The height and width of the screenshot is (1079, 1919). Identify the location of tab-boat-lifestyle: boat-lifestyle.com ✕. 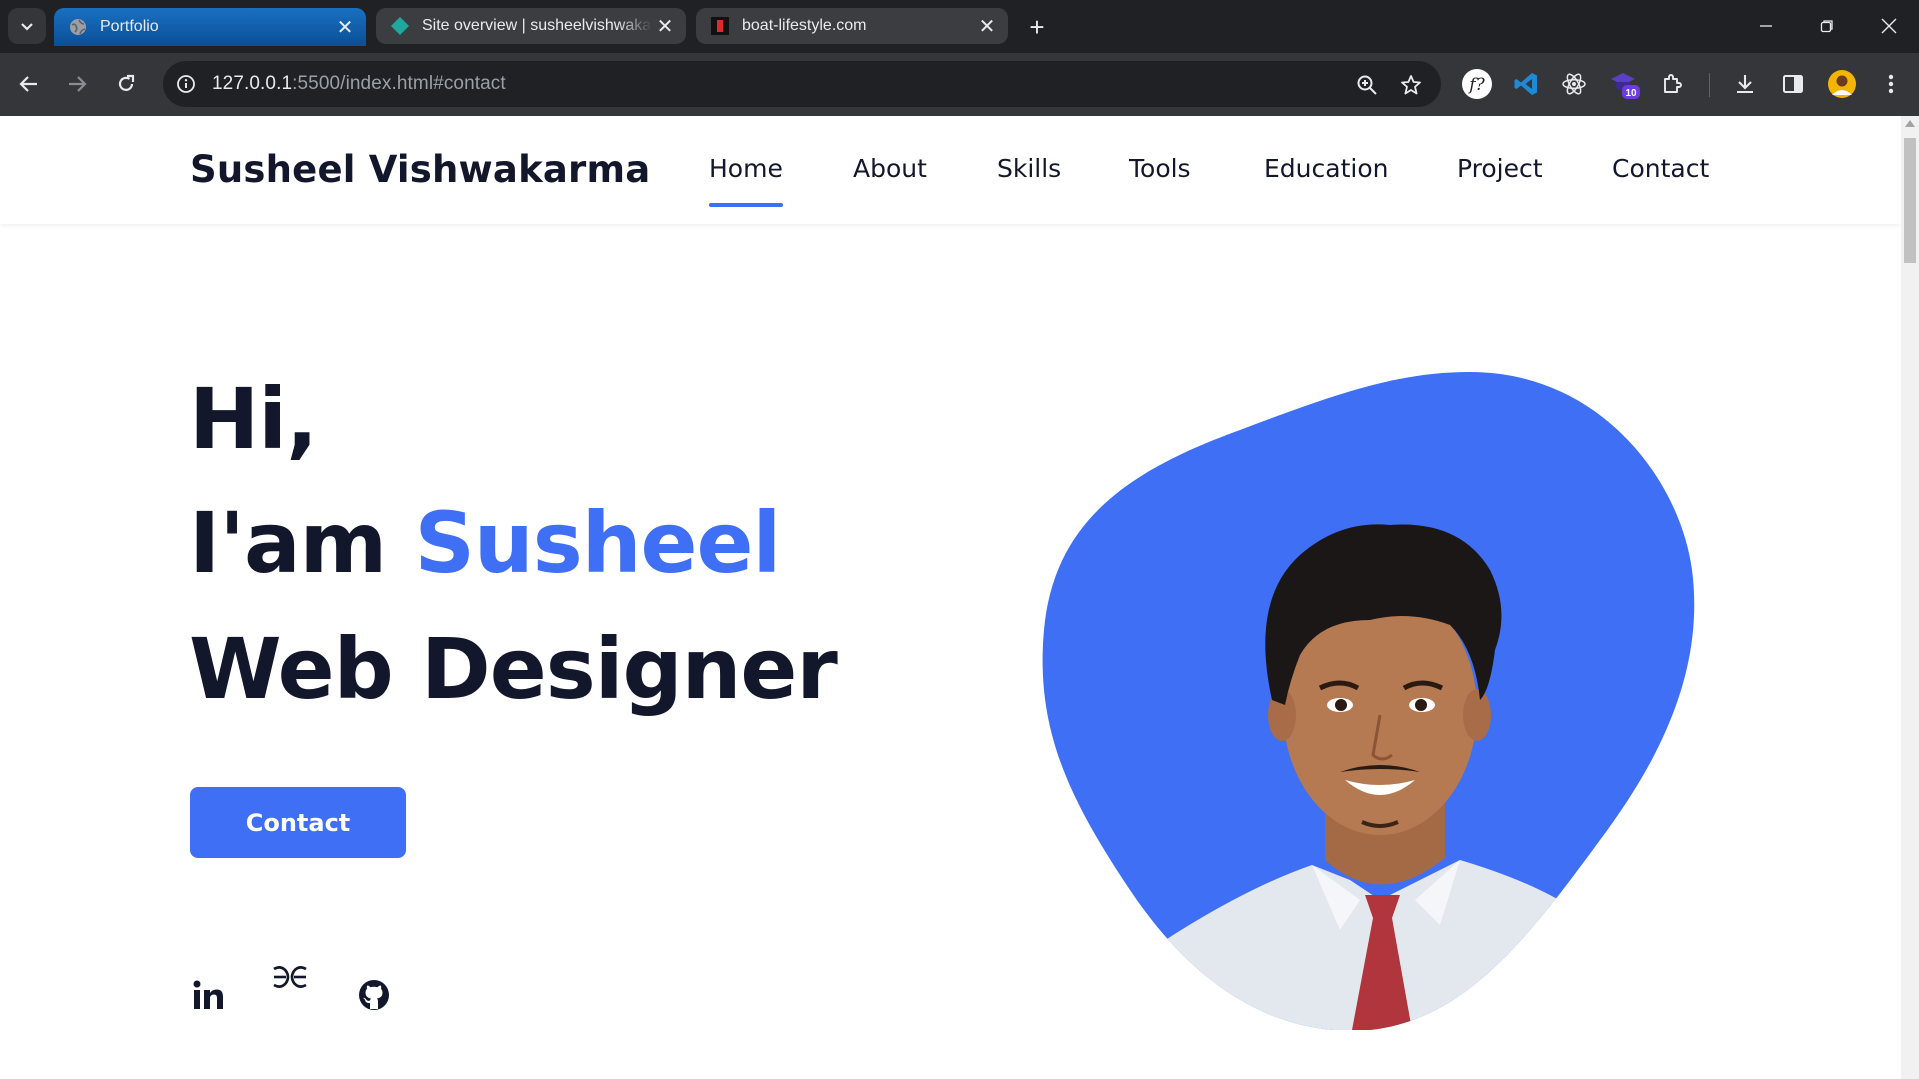
(852, 26).